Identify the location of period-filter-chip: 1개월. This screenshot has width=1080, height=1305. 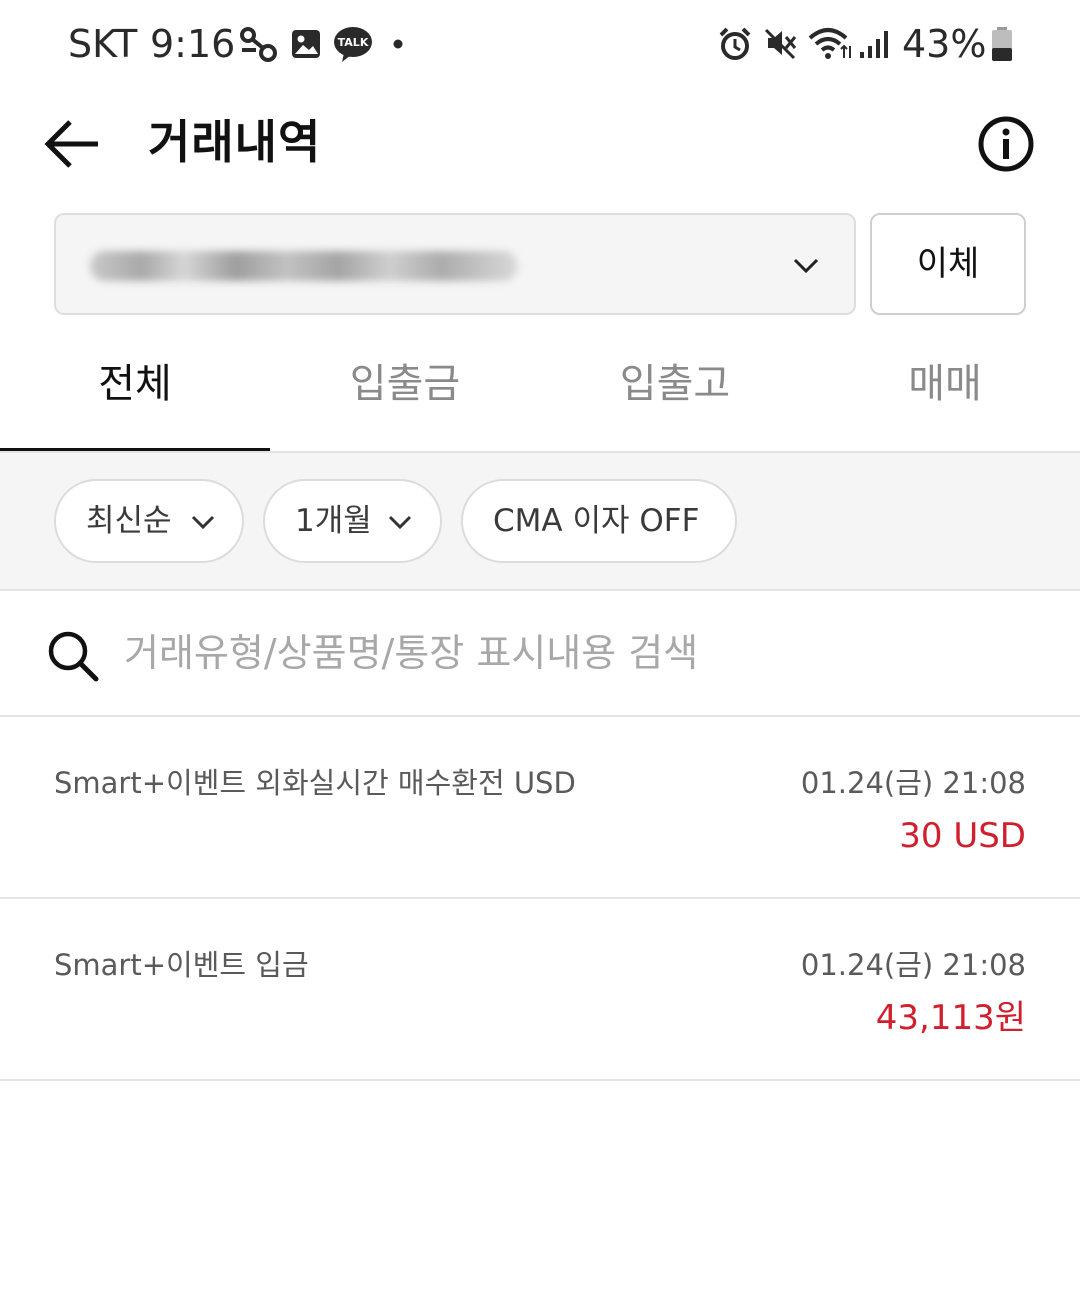
(352, 521).